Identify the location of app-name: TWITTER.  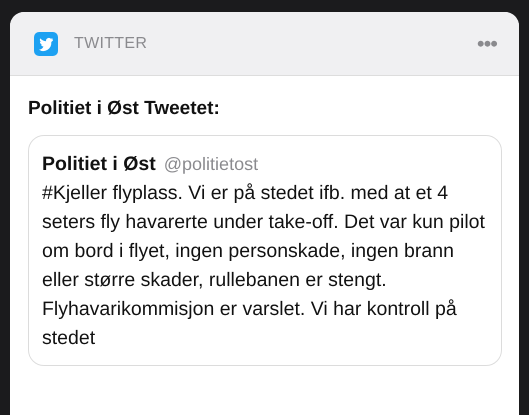
(111, 44).